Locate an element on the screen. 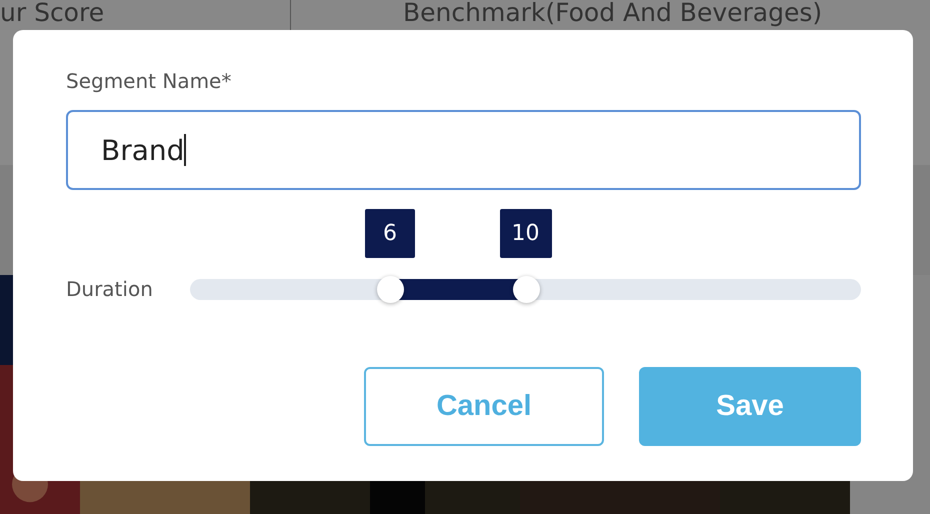 Image resolution: width=930 pixels, height=514 pixels. value-tooltip: 6 is located at coordinates (389, 233).